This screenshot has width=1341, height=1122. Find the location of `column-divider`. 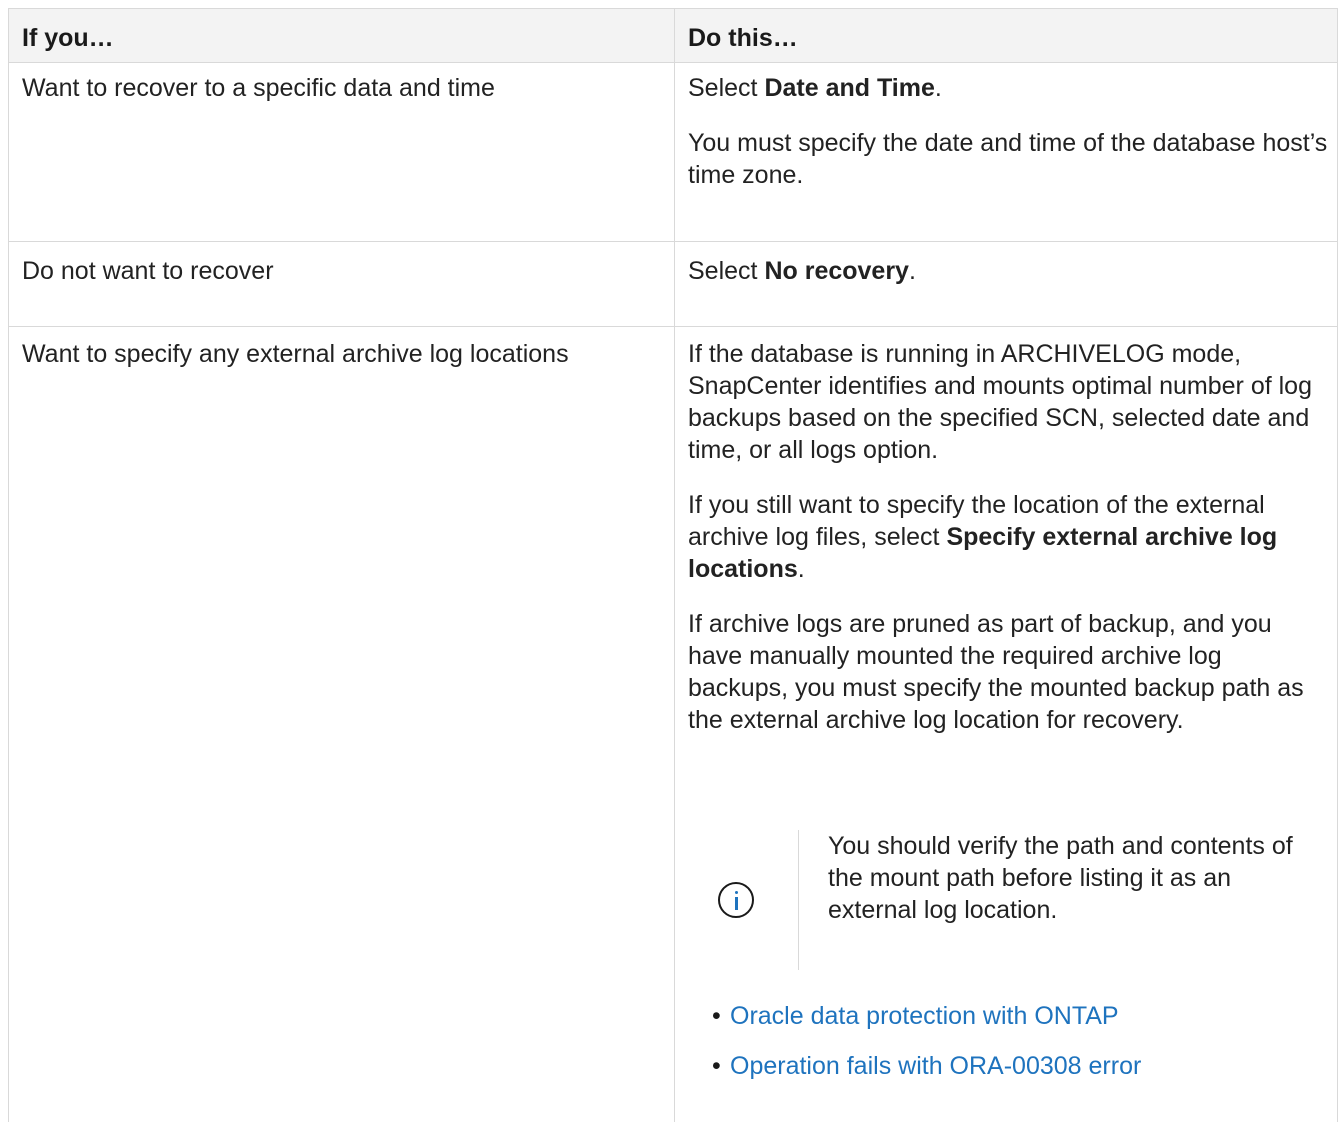

column-divider is located at coordinates (674, 565).